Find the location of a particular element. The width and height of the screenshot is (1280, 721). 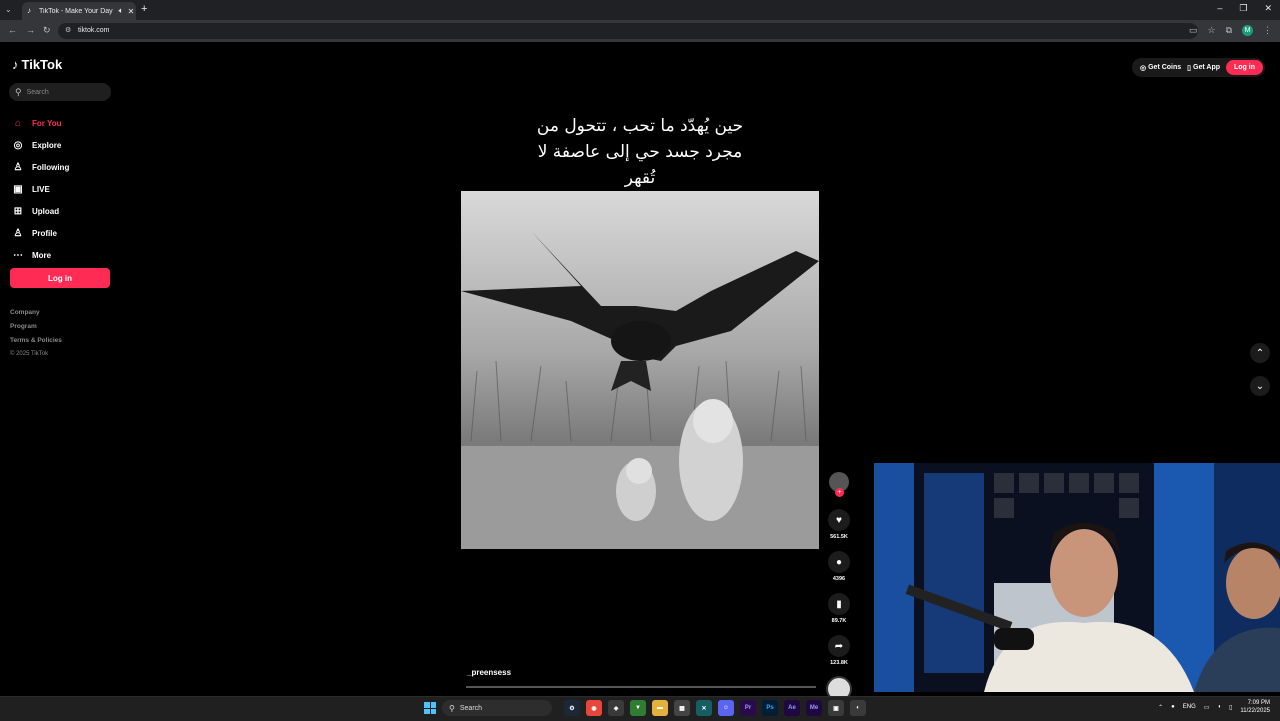

comment-button: ● is located at coordinates (839, 562).